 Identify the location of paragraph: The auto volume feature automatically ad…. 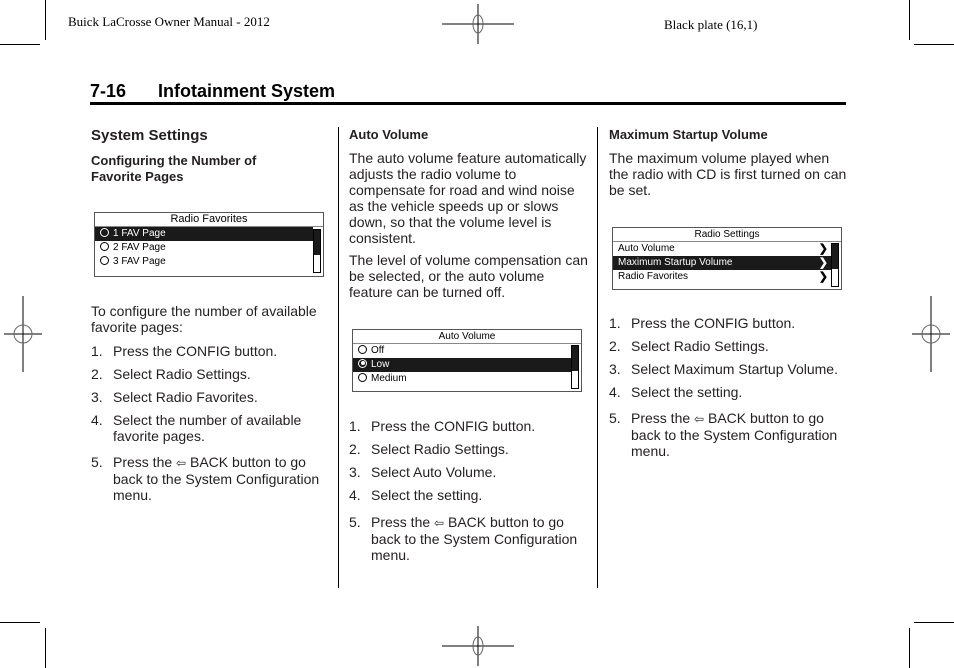
(468, 198).